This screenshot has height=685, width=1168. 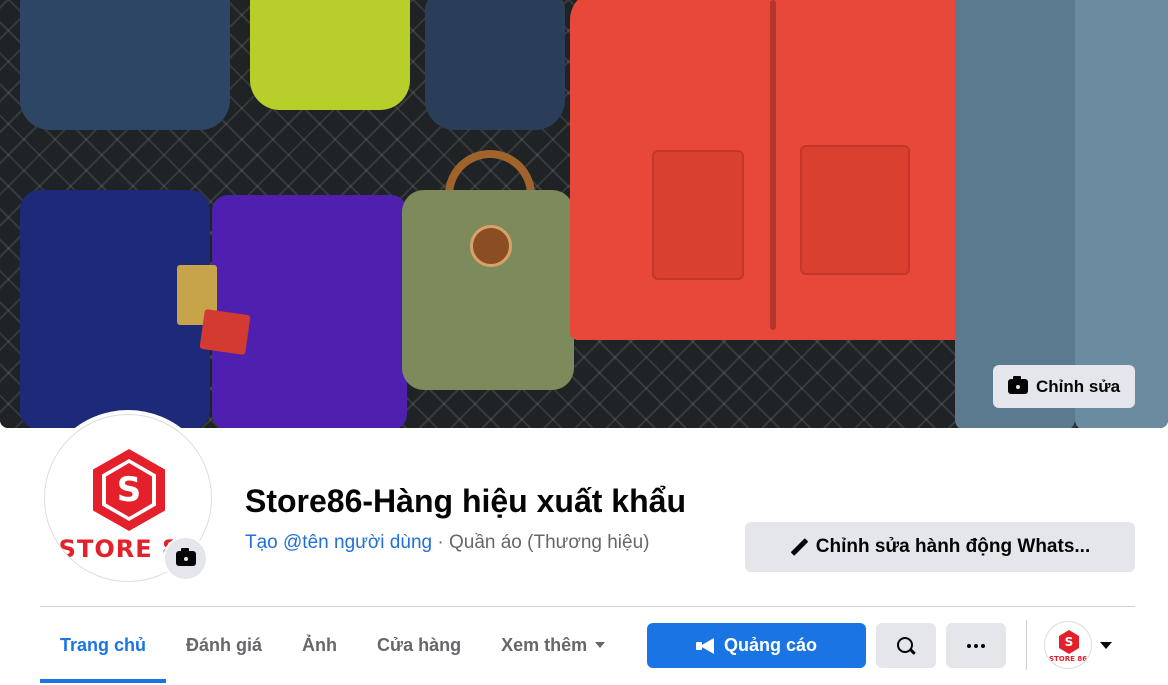 I want to click on more-options-button, so click(x=976, y=645).